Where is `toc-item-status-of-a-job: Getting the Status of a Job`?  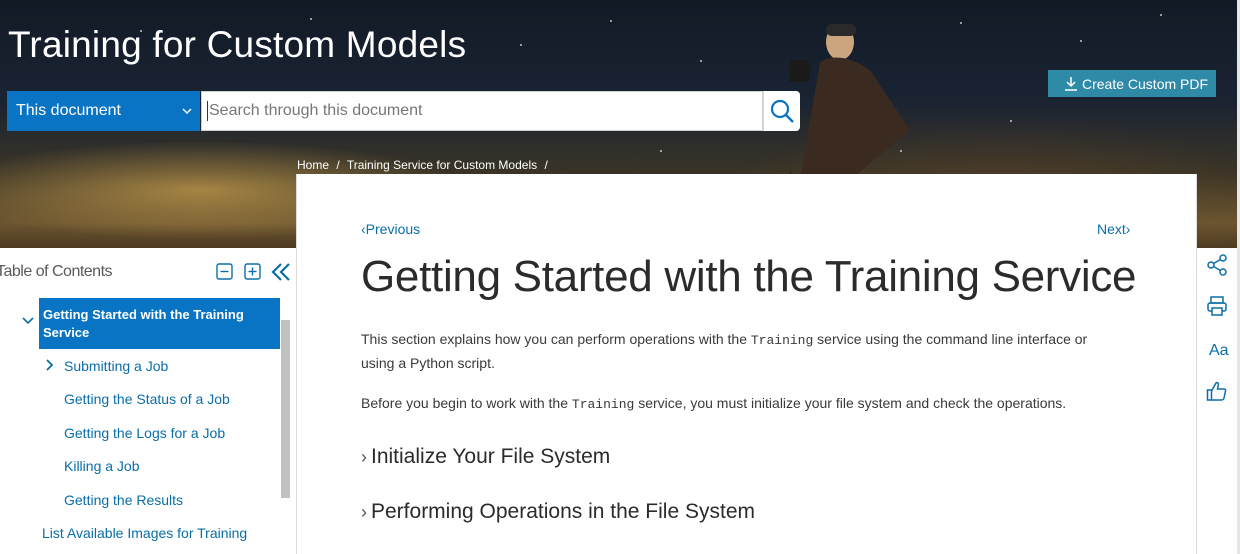
toc-item-status-of-a-job: Getting the Status of a Job is located at coordinates (147, 399).